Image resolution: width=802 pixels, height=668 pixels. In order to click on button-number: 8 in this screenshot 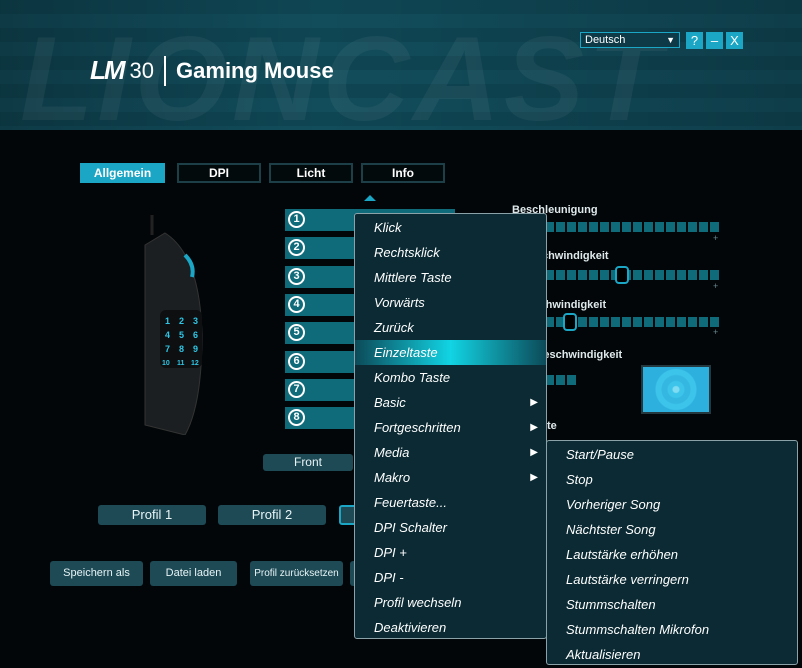, I will do `click(296, 418)`.